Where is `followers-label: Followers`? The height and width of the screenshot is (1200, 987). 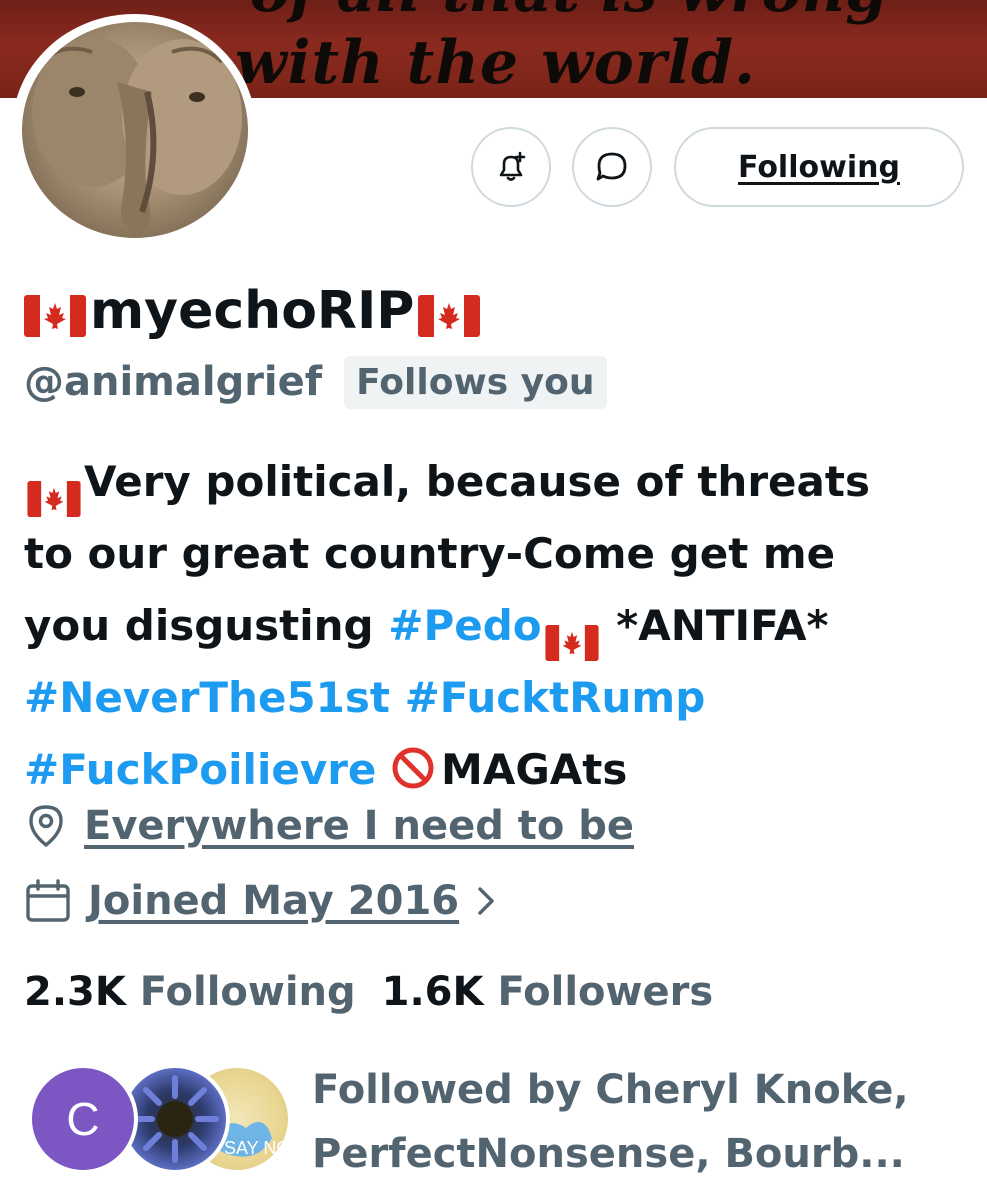
followers-label: Followers is located at coordinates (605, 992).